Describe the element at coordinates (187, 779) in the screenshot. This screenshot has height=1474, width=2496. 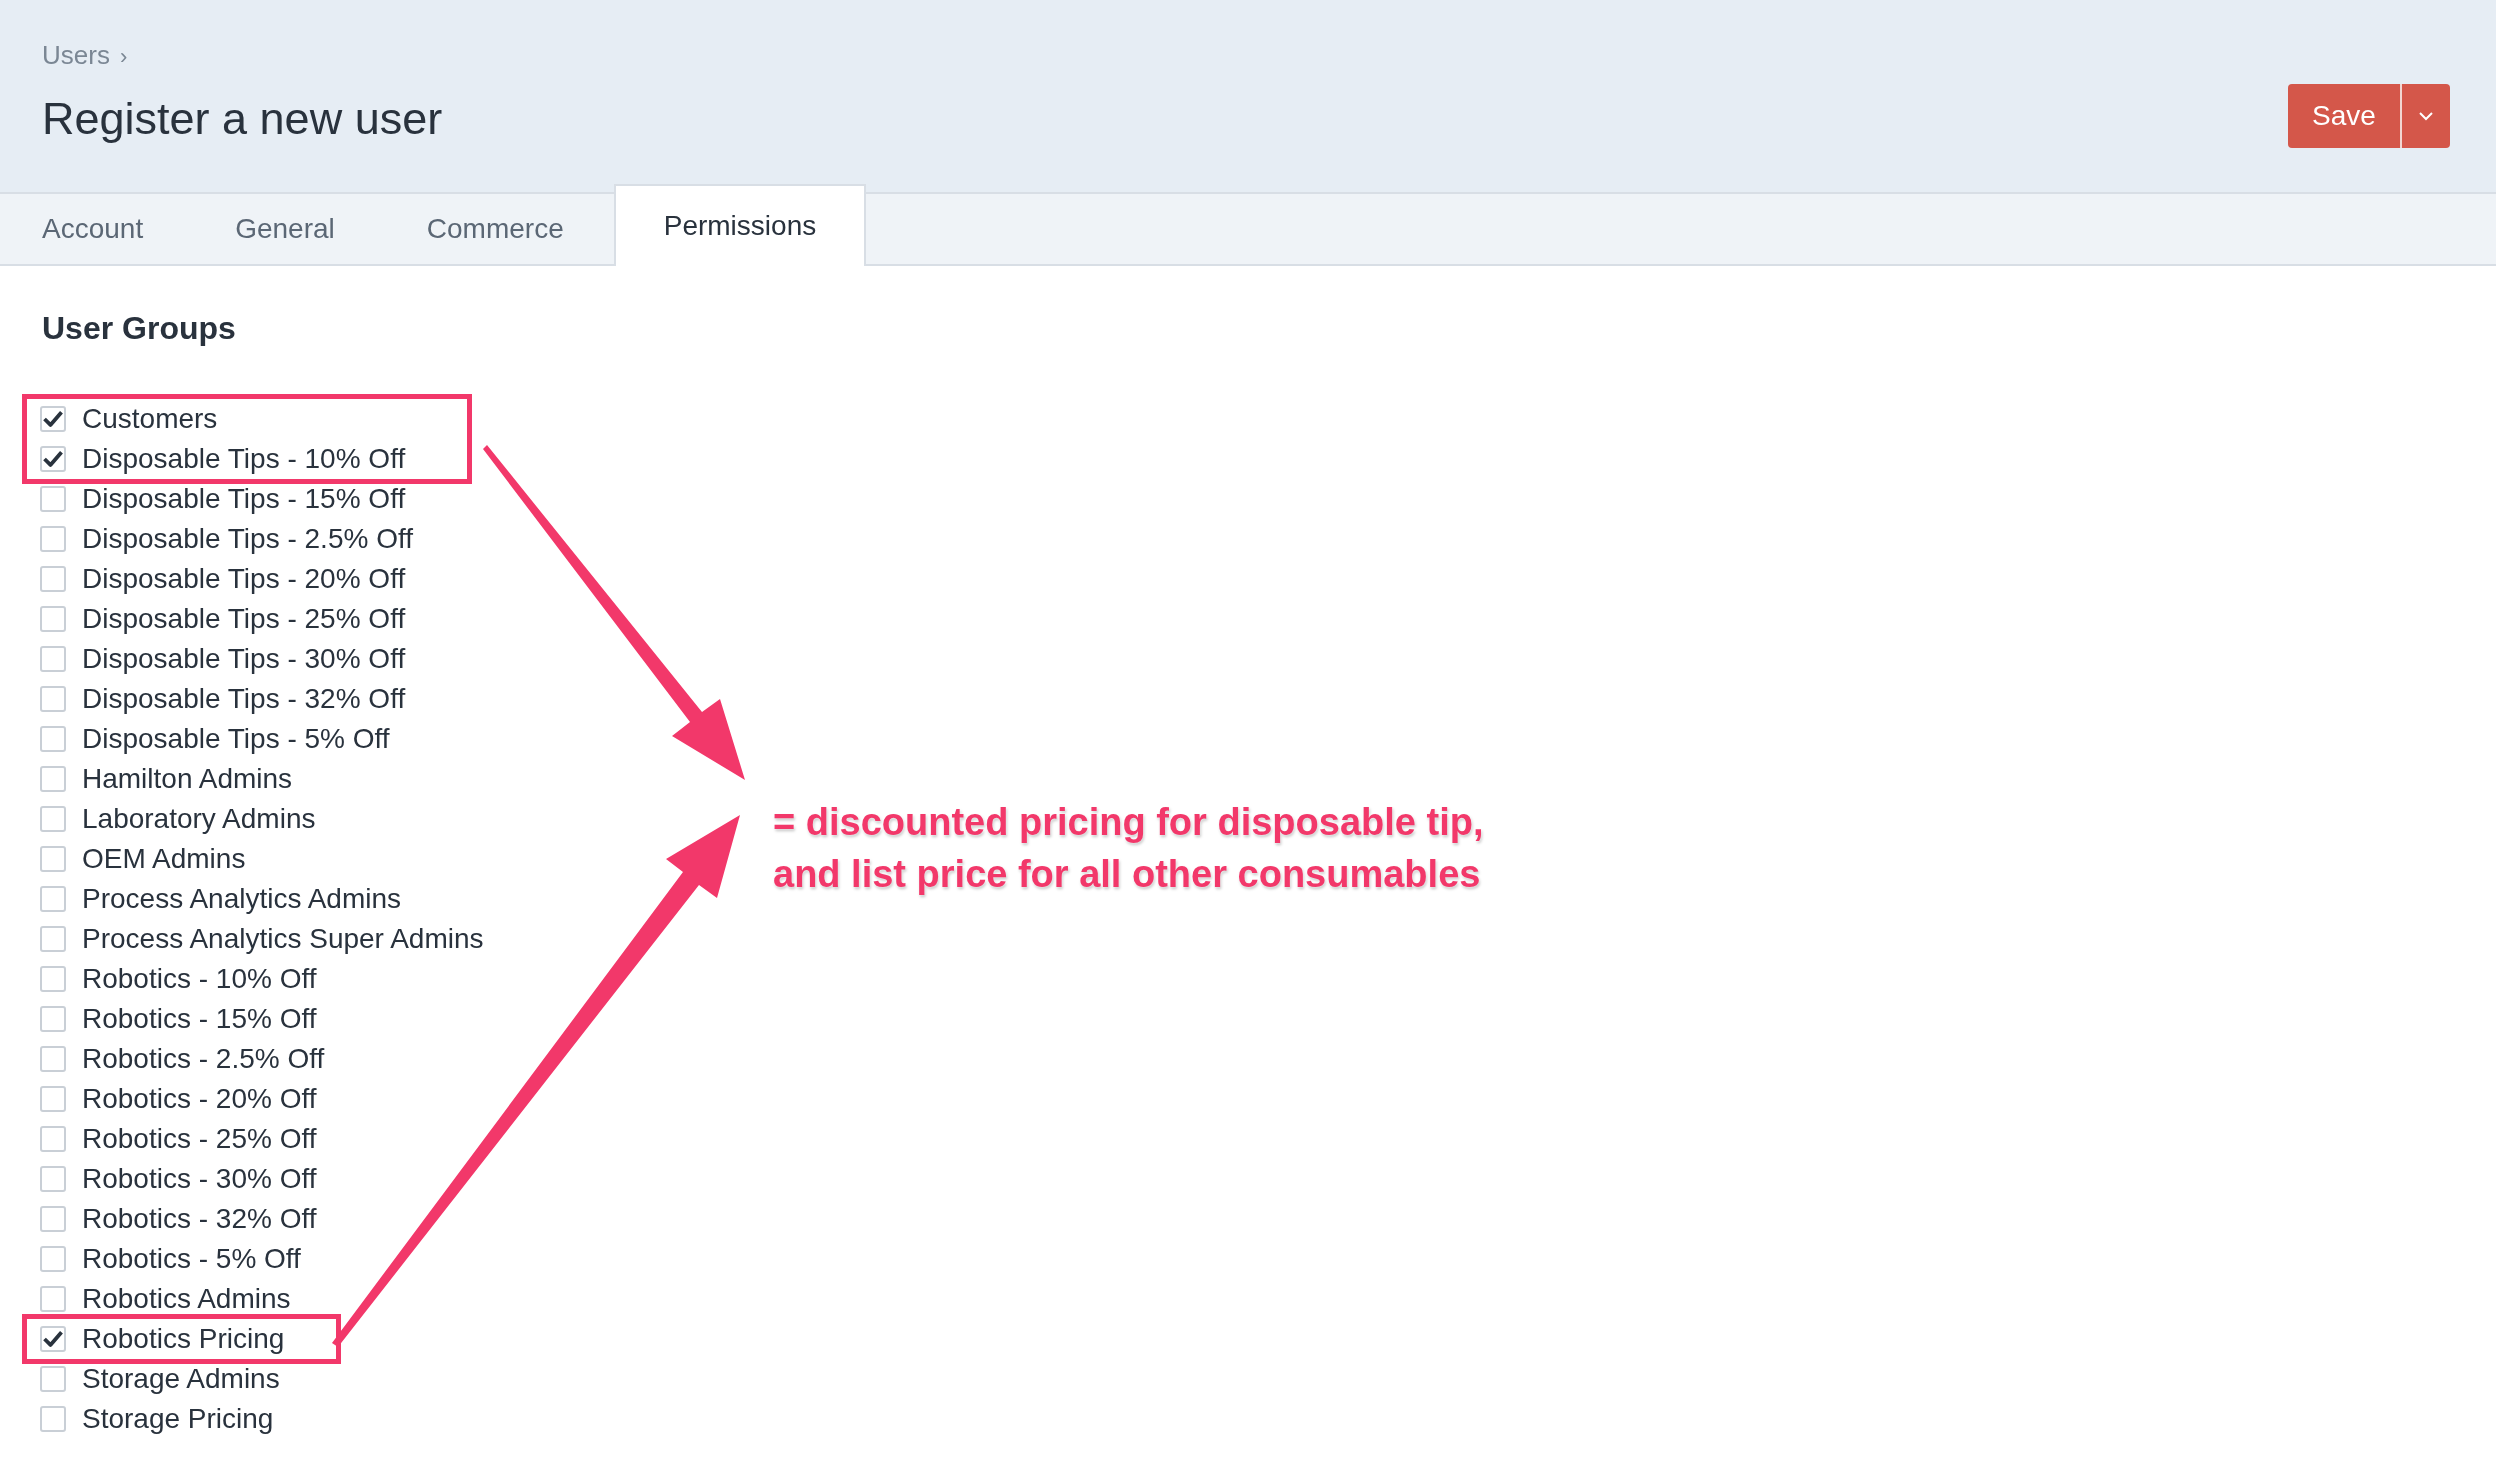
I see `checkbox-label: Hamilton Admins` at that location.